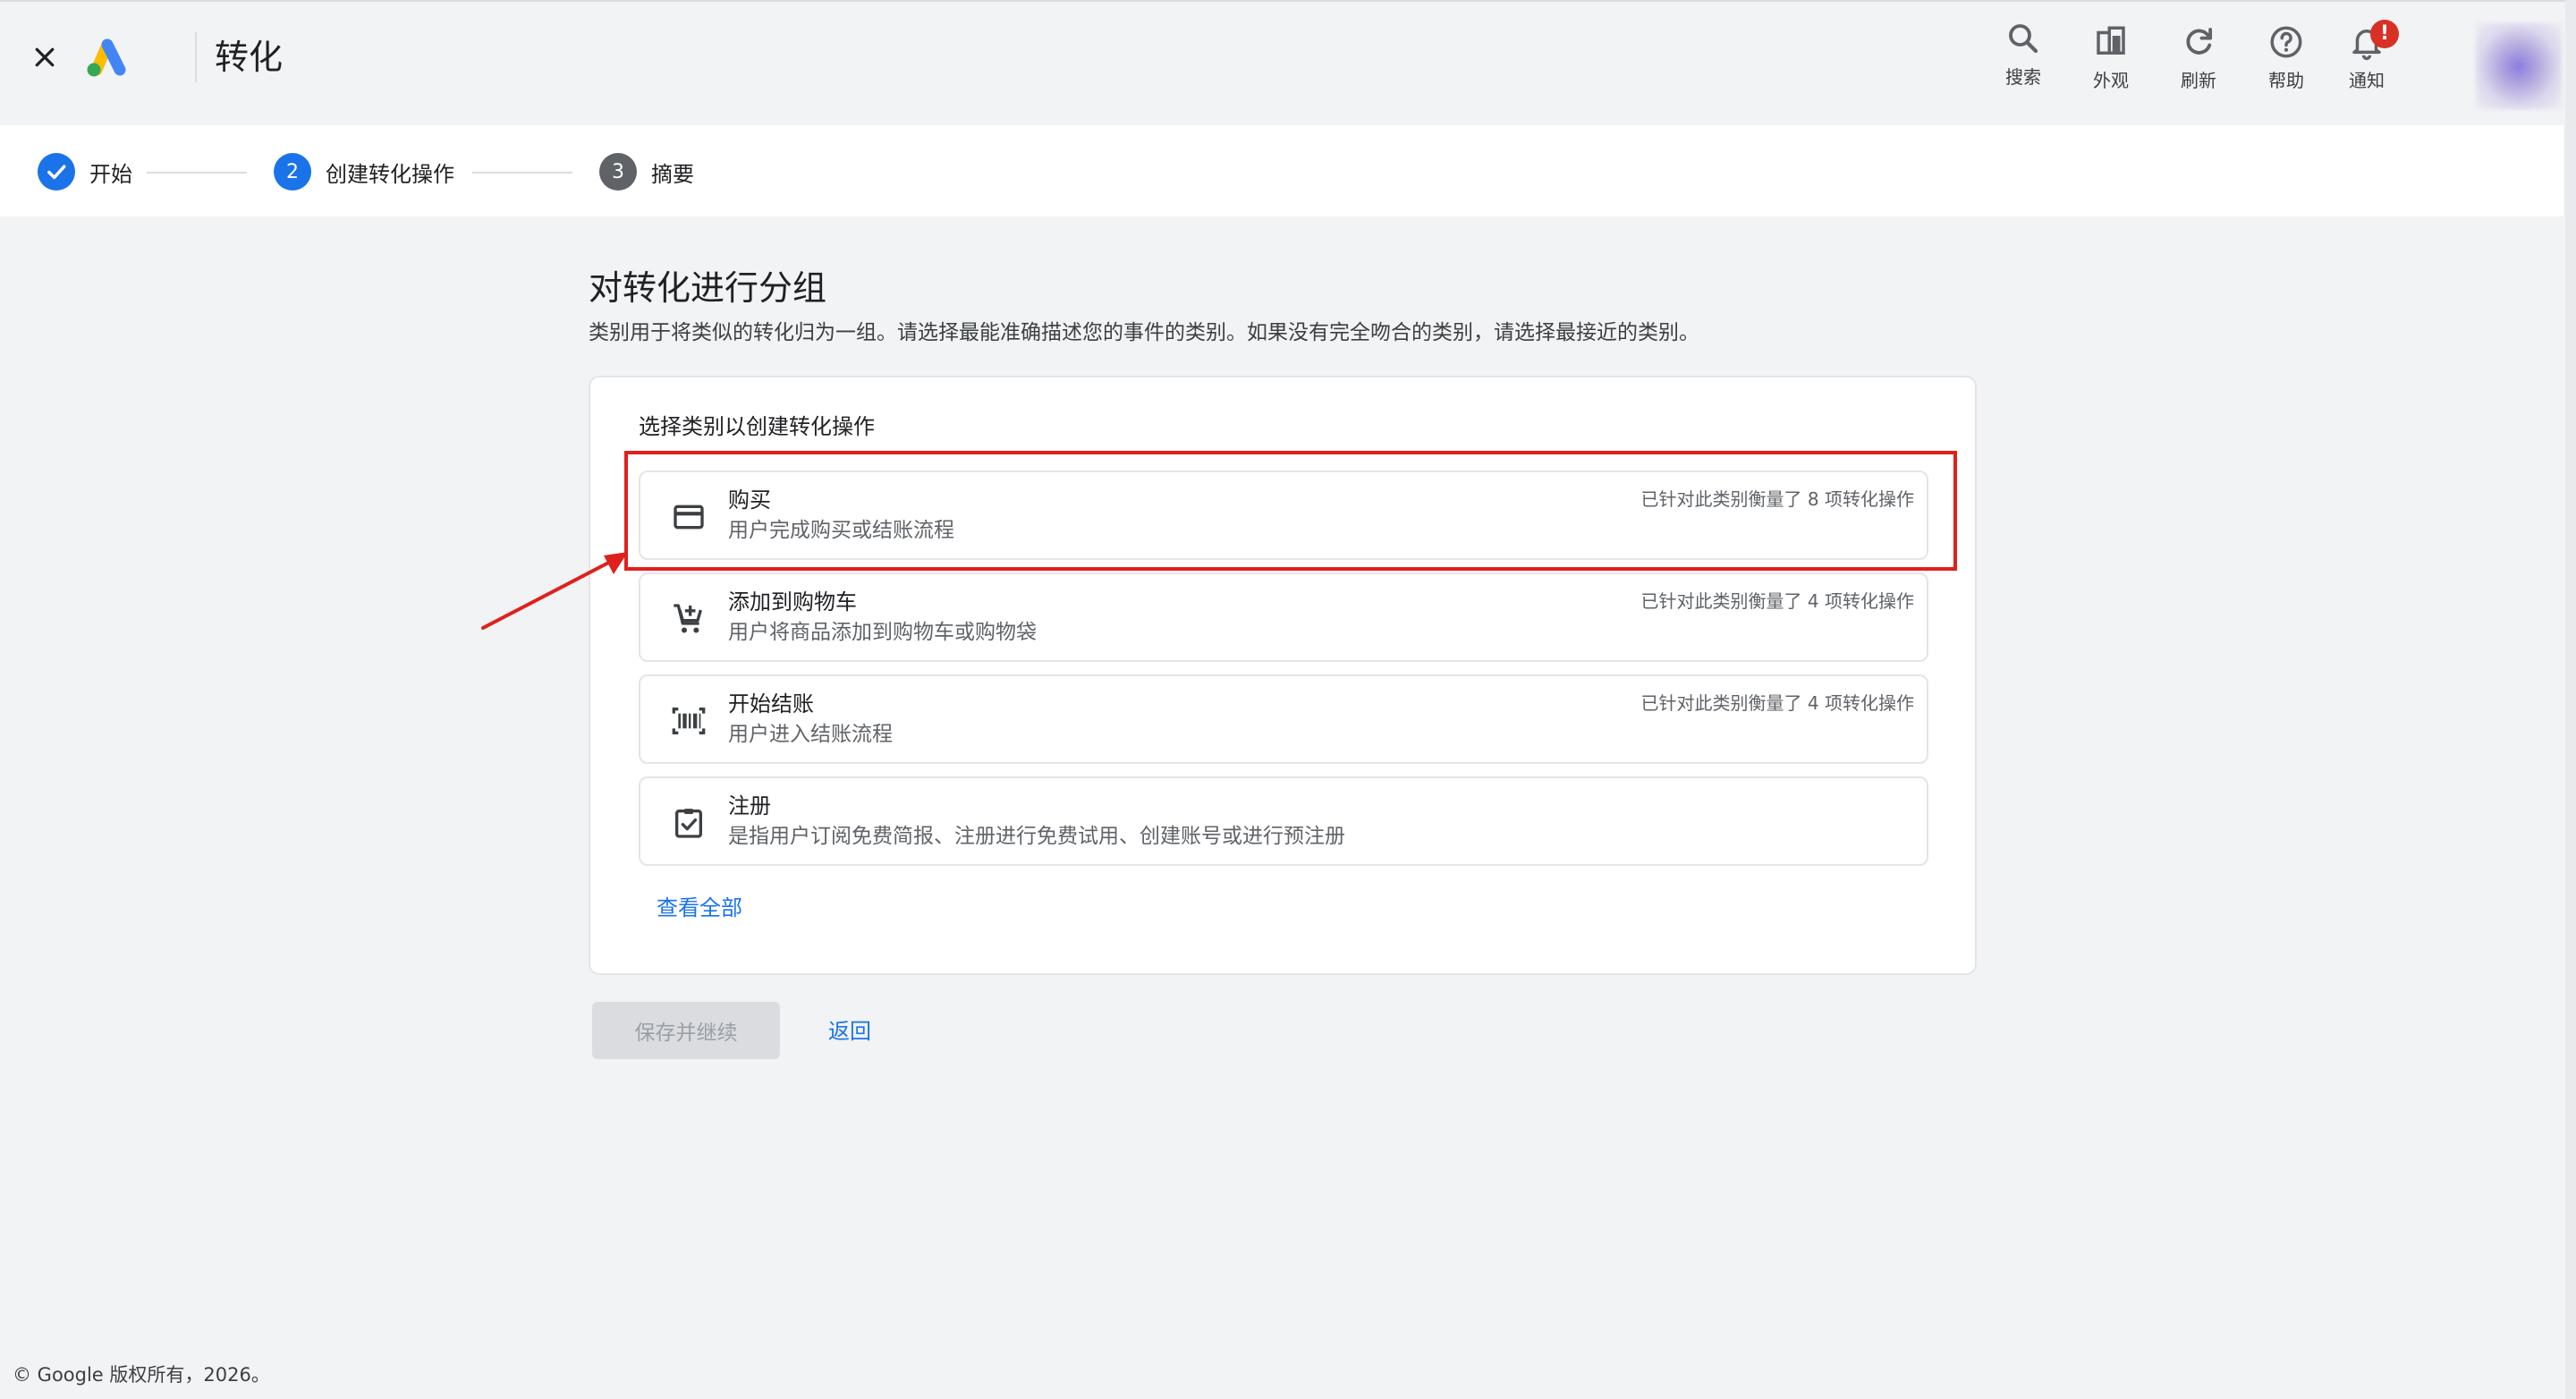 The image size is (2576, 1399). Describe the element at coordinates (2366, 59) in the screenshot. I see `notifications-button: ! 通知` at that location.